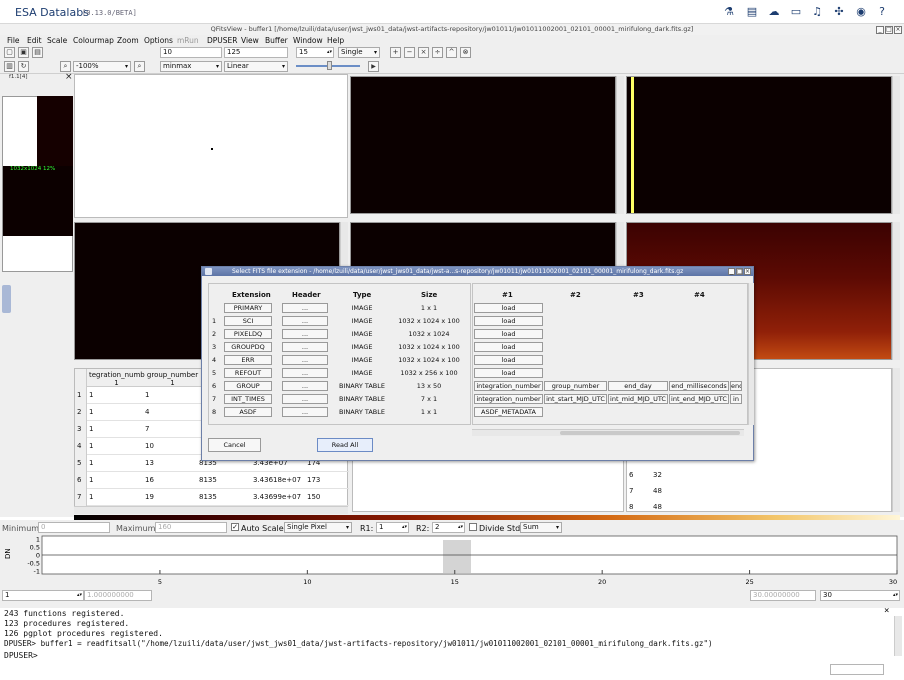 The height and width of the screenshot is (680, 904). What do you see at coordinates (248, 360) in the screenshot?
I see `extension-button: ERR` at bounding box center [248, 360].